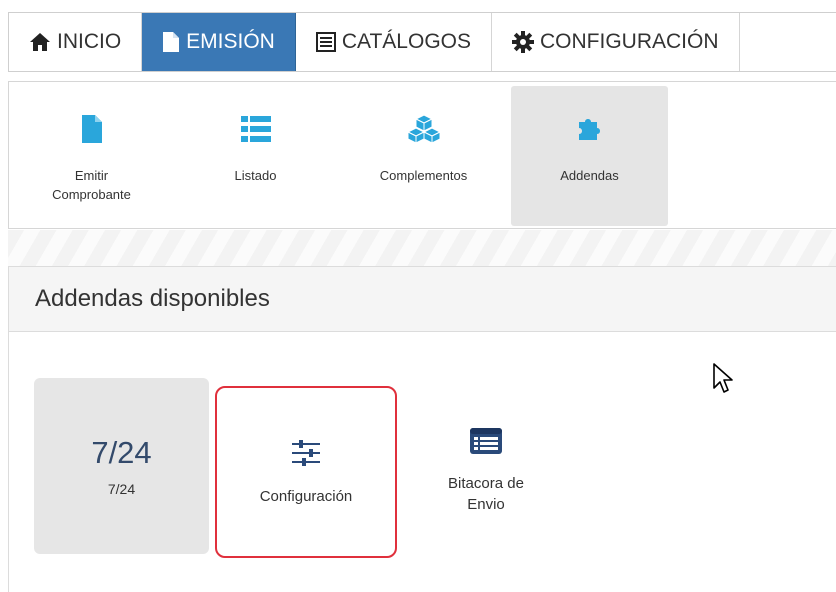 The width and height of the screenshot is (836, 592). I want to click on tab-emision: EMISIÓN, so click(219, 42).